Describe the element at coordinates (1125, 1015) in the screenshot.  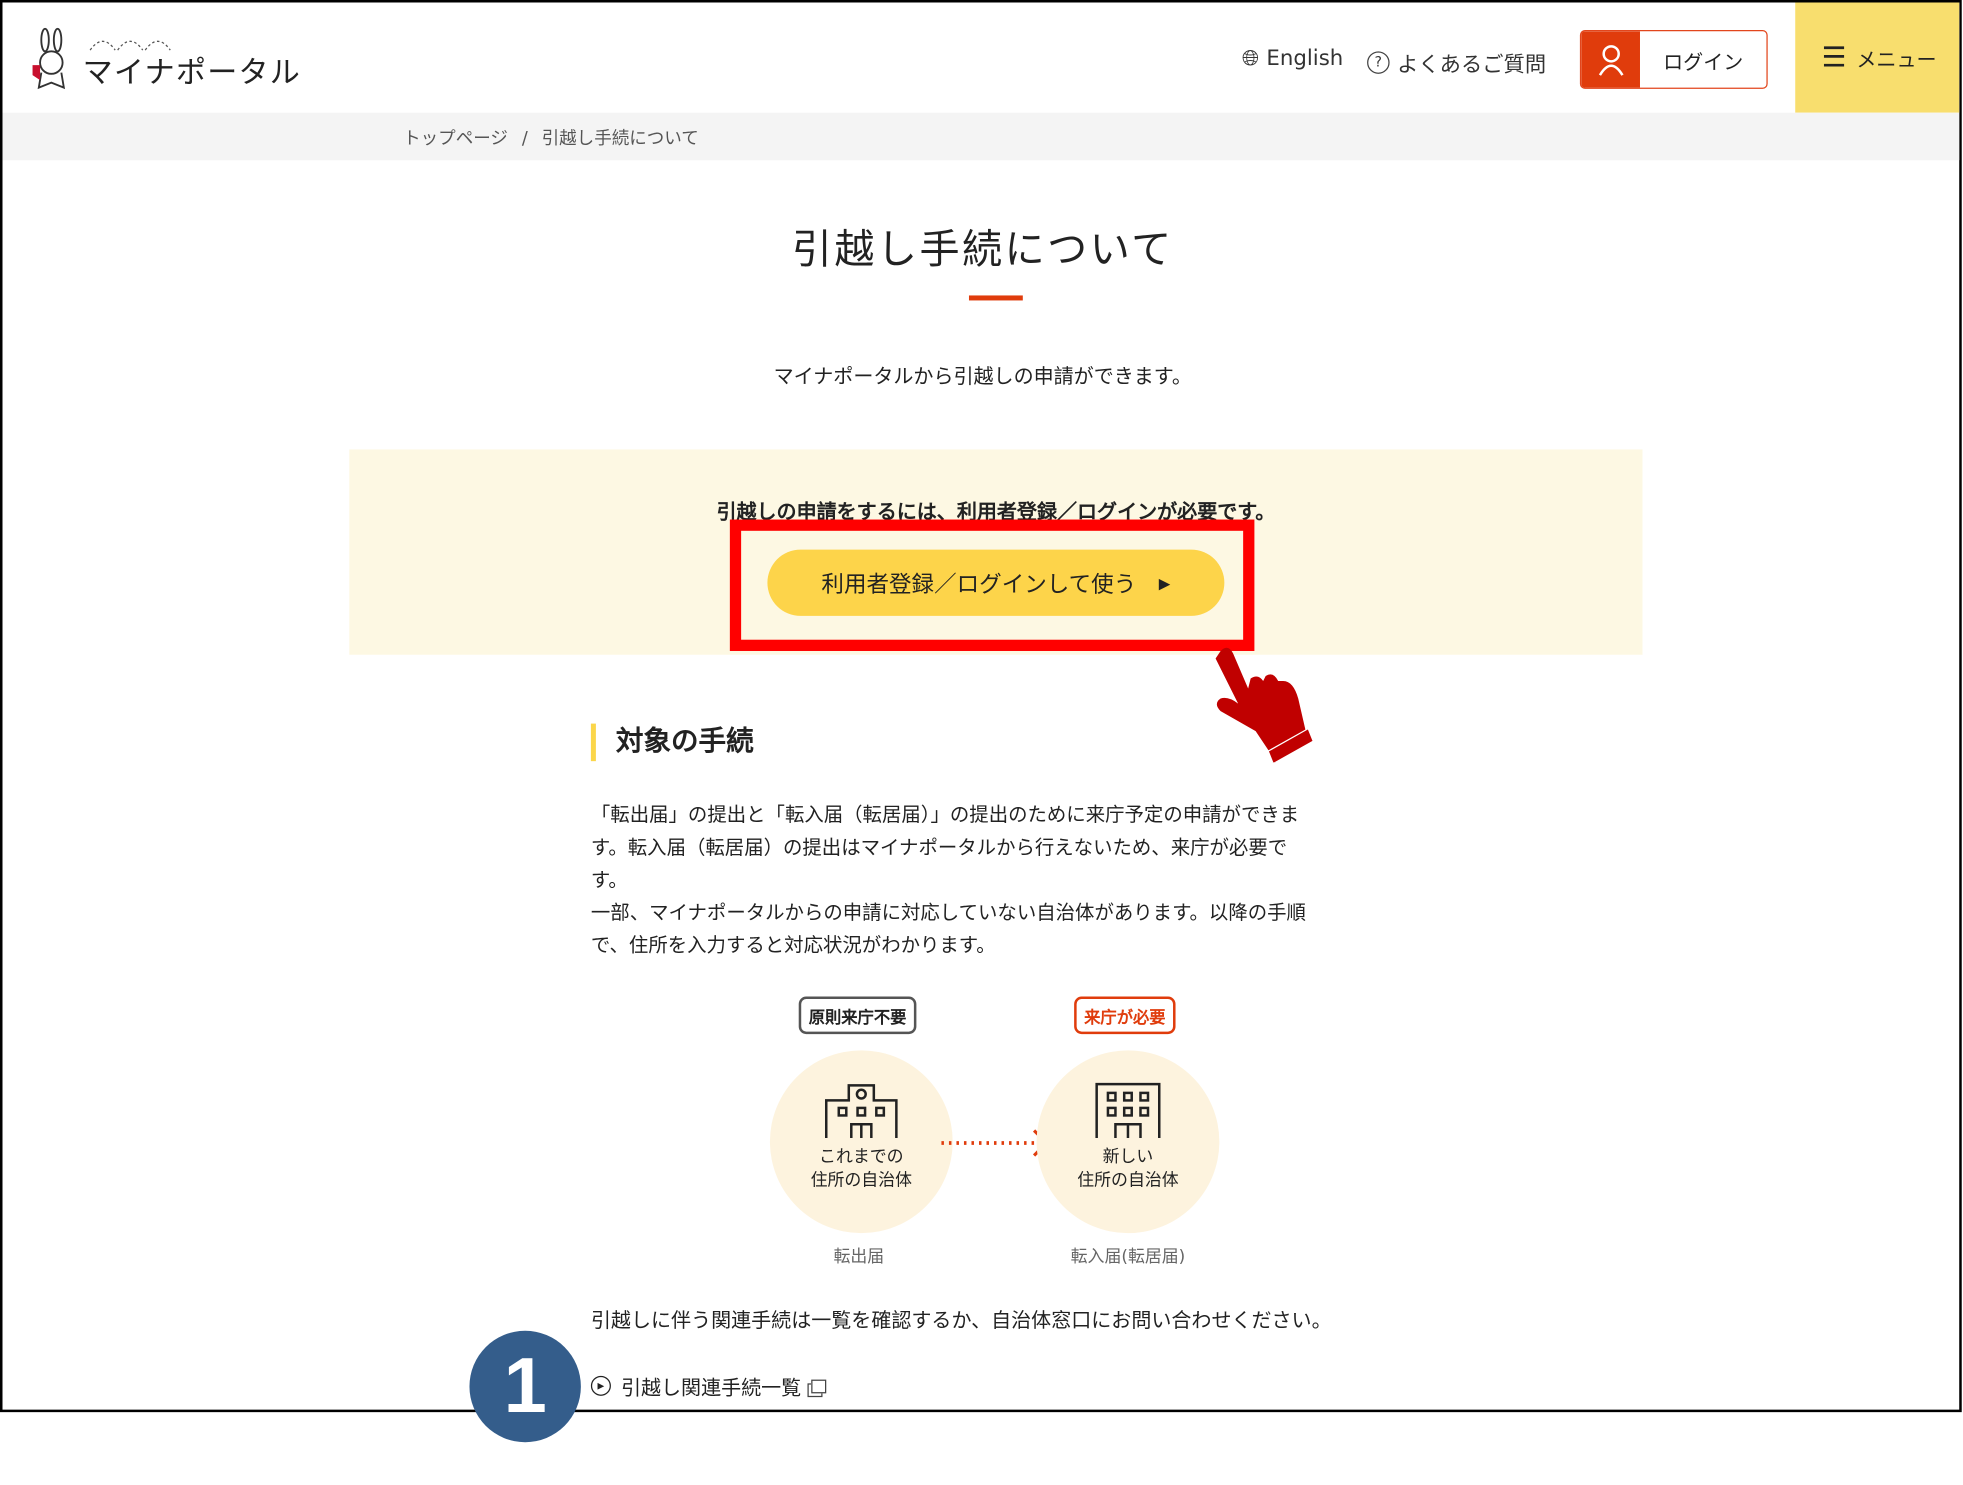
I see `visit-required-badge: 来庁が必要` at that location.